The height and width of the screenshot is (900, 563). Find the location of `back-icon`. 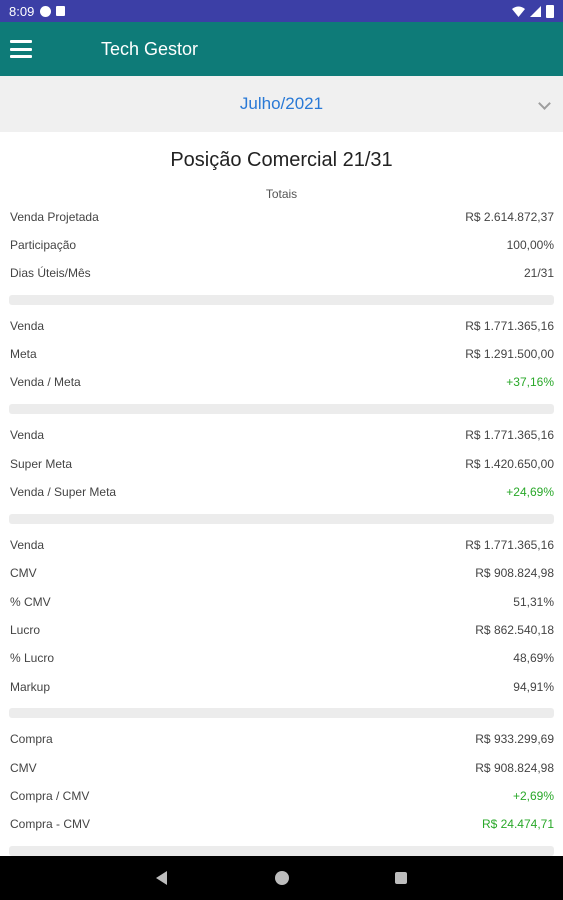

back-icon is located at coordinates (161, 878).